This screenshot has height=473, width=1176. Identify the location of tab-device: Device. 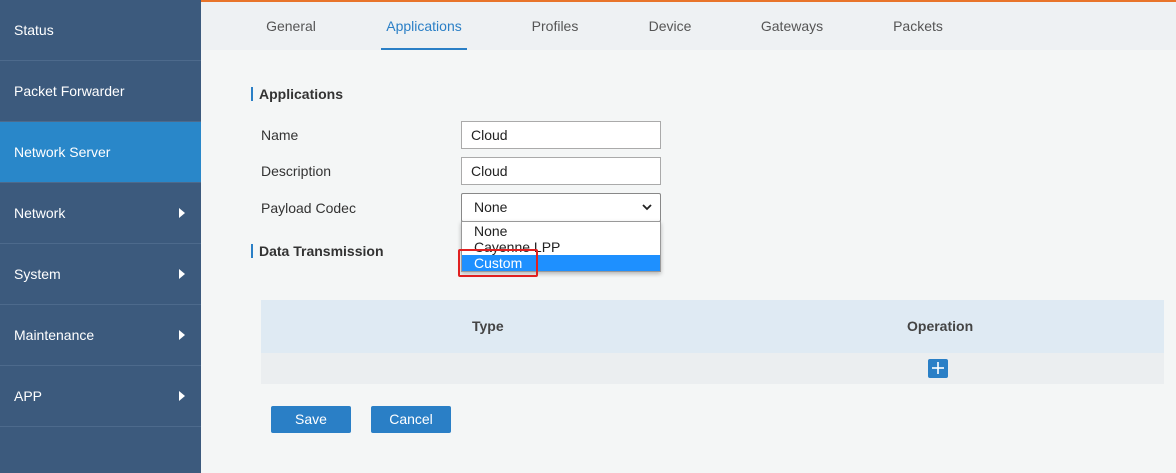
(670, 26).